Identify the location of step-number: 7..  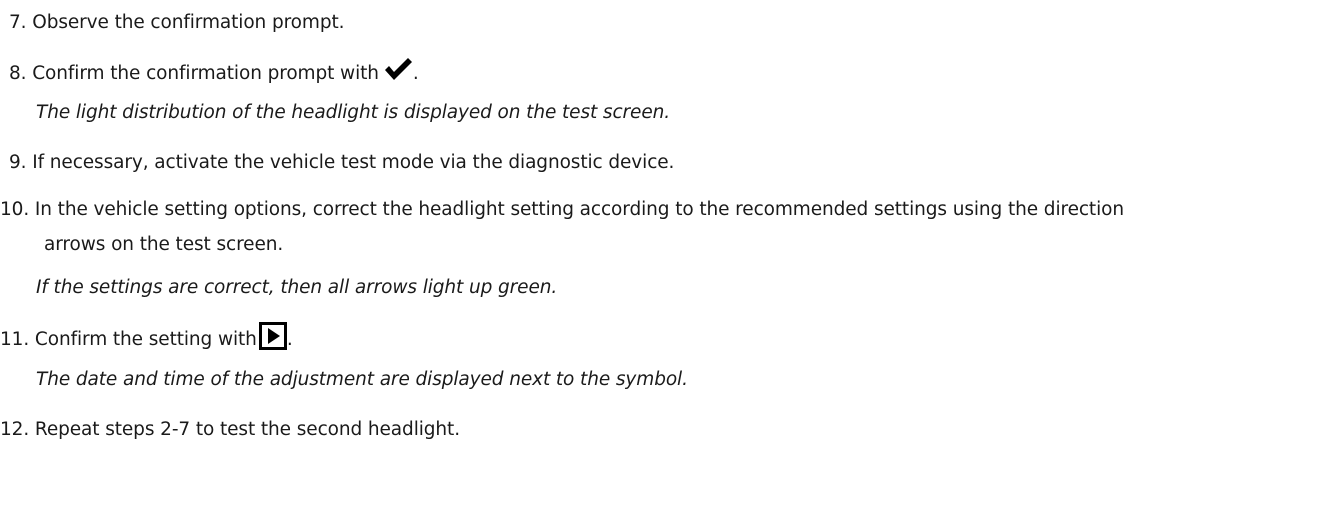
(18, 22).